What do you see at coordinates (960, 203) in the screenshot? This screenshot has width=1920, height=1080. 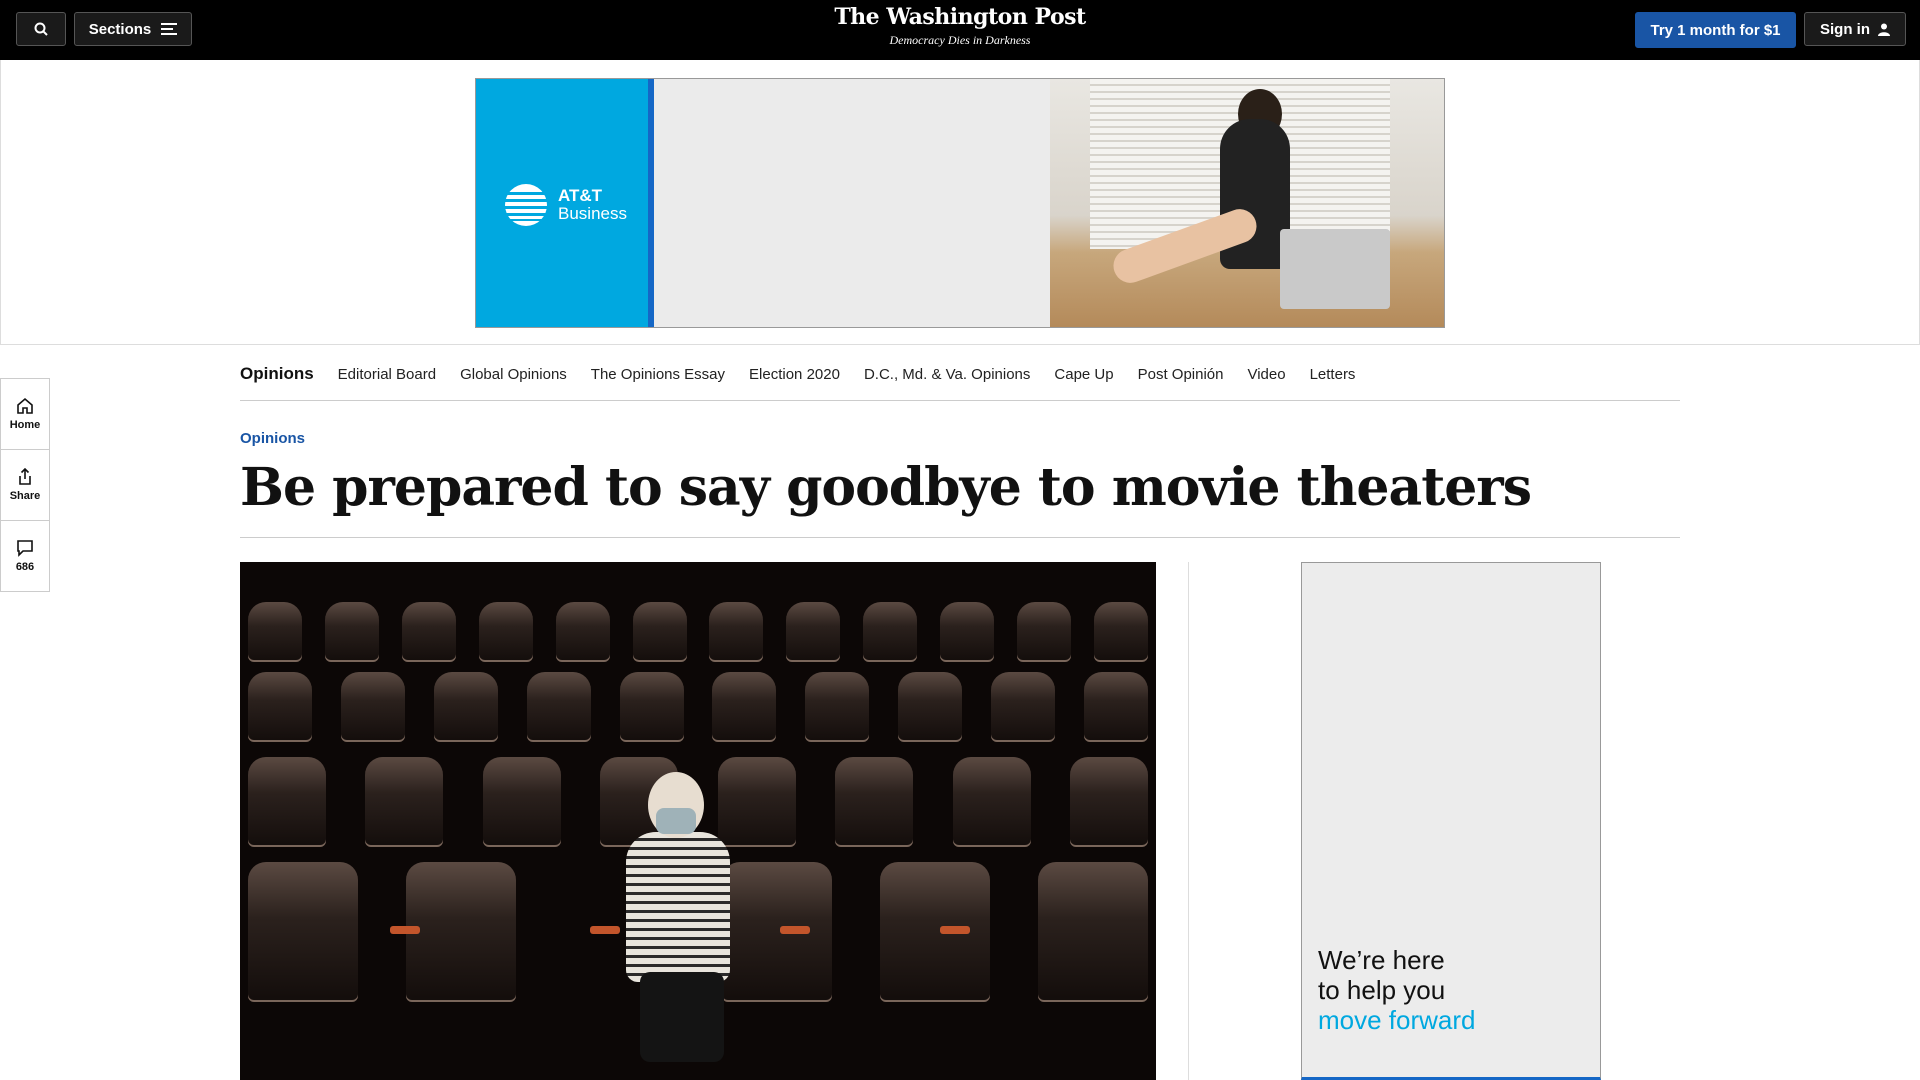 I see `top-ad-banner: AT&T Business` at bounding box center [960, 203].